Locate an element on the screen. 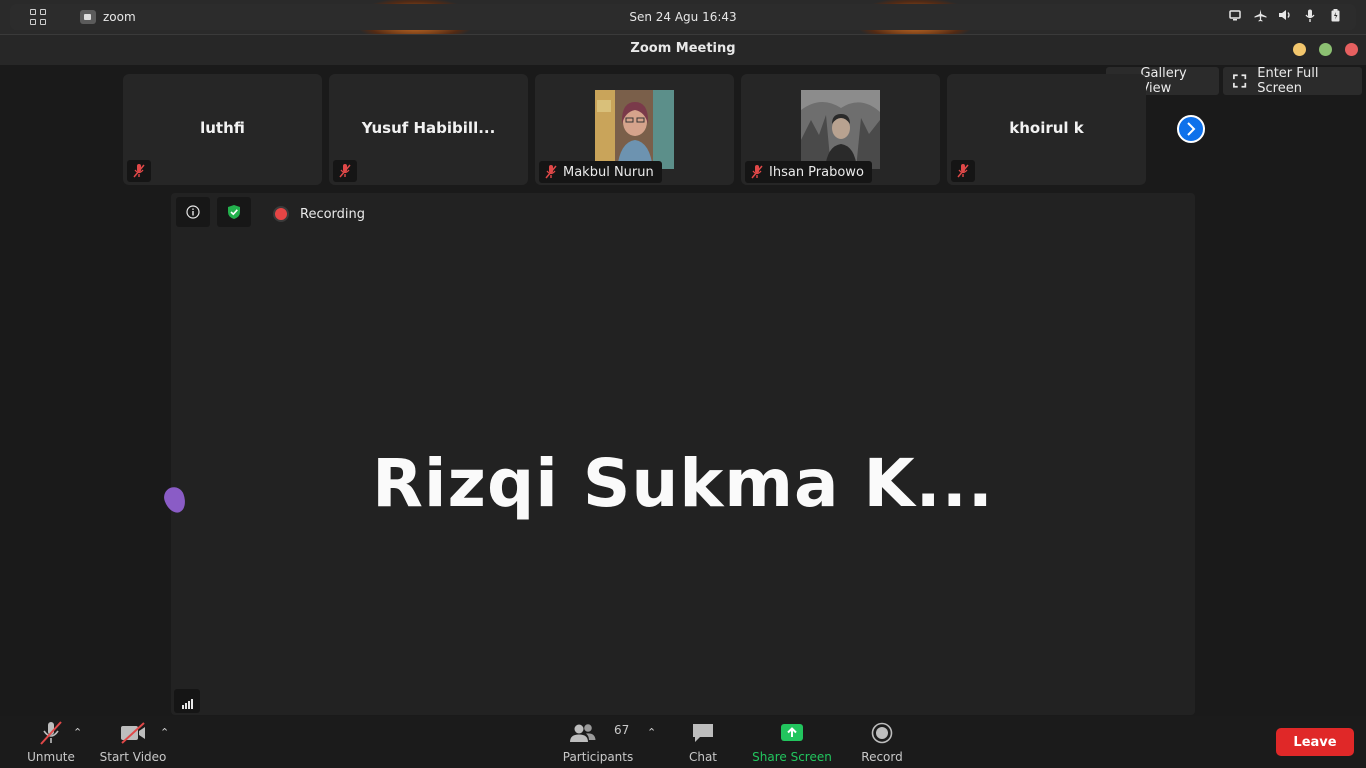 This screenshot has width=1366, height=768. share-screen-button: Share Screen is located at coordinates (792, 742).